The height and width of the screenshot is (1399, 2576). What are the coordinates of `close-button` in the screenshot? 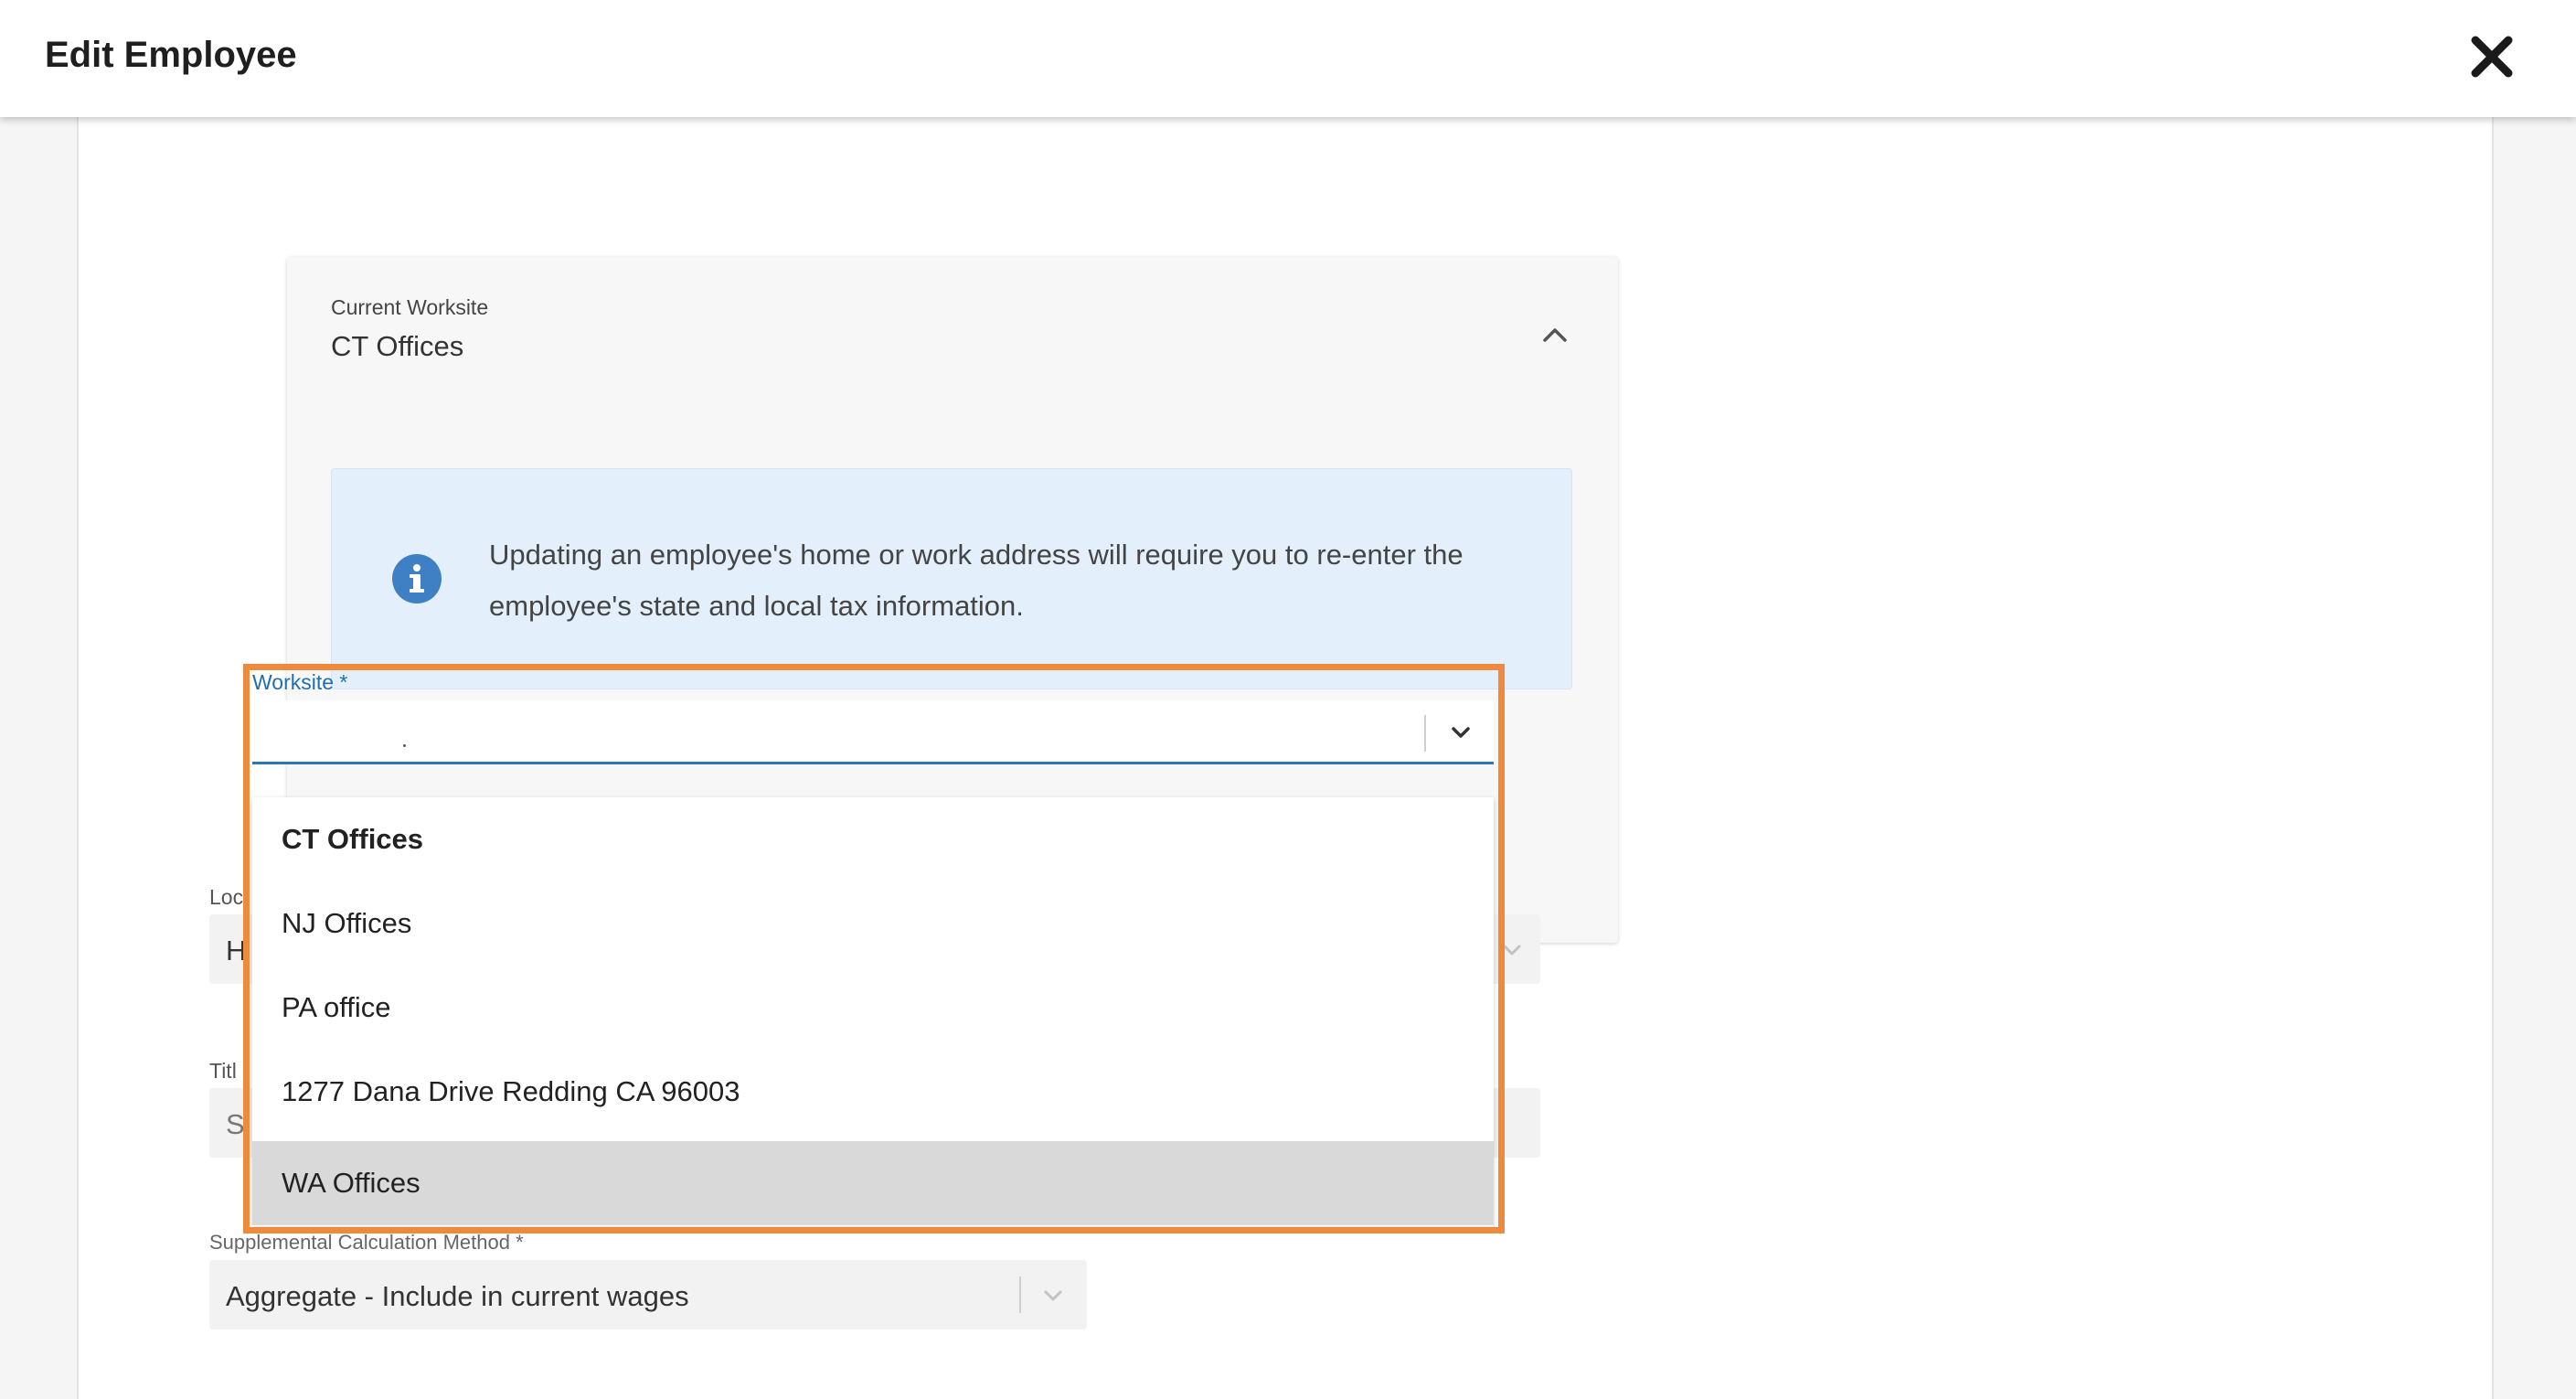 It's located at (2492, 56).